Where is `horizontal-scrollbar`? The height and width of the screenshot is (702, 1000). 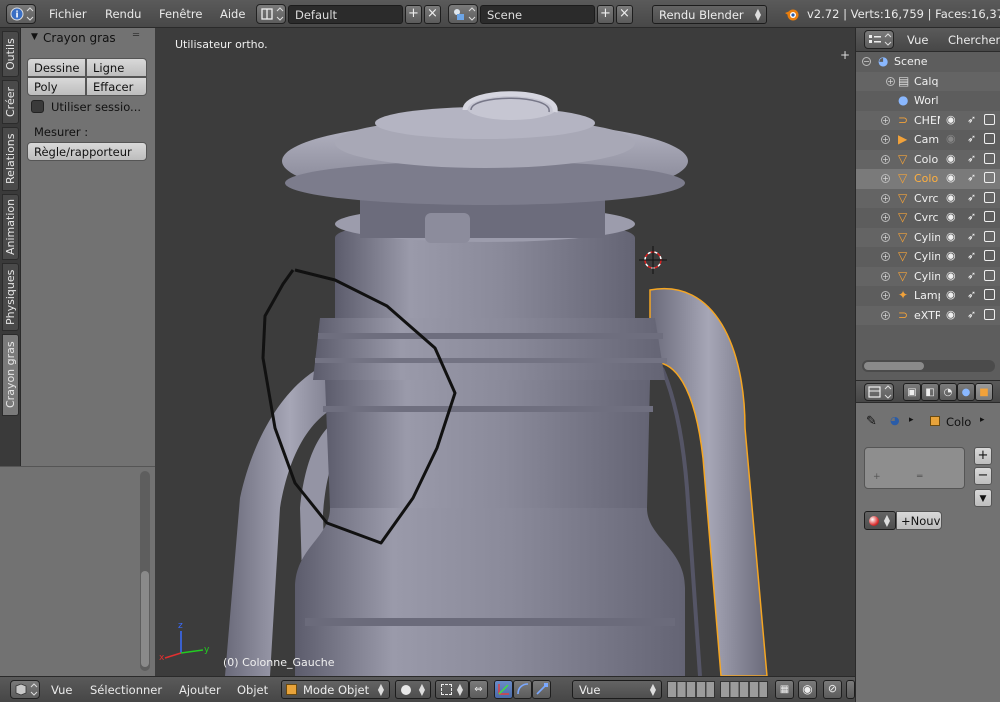
horizontal-scrollbar is located at coordinates (928, 366).